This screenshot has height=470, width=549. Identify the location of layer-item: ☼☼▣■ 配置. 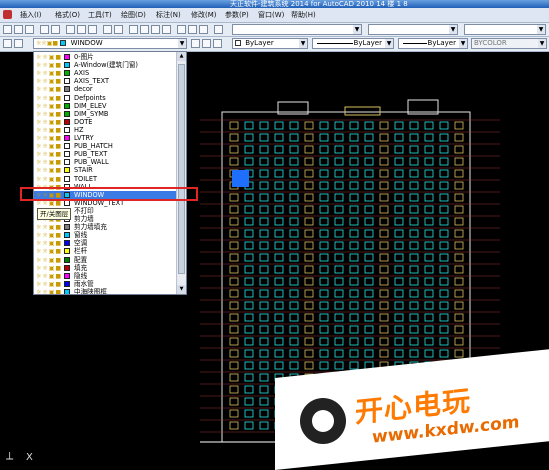
(105, 260).